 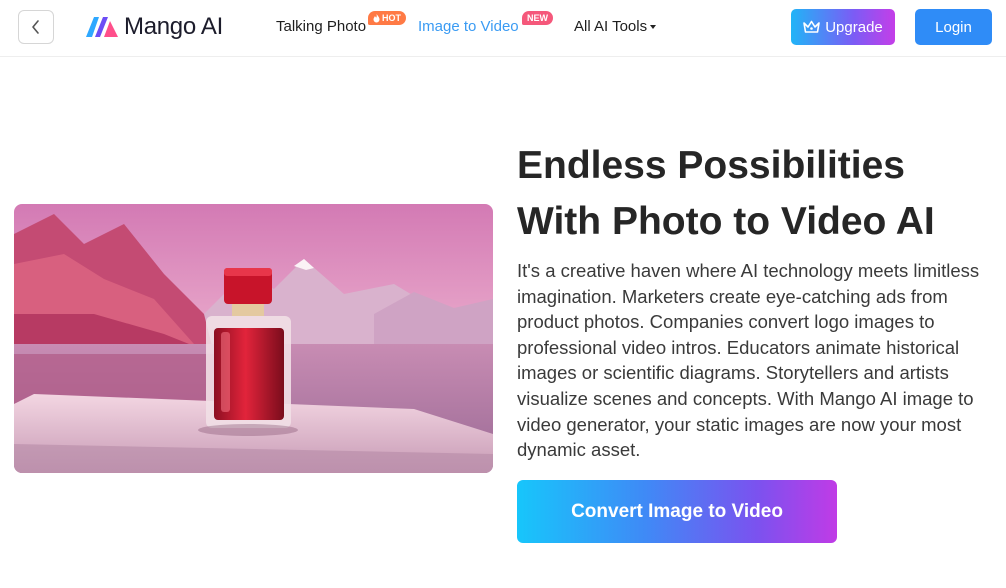 What do you see at coordinates (468, 26) in the screenshot?
I see `nav-image-to-video: Image to Video` at bounding box center [468, 26].